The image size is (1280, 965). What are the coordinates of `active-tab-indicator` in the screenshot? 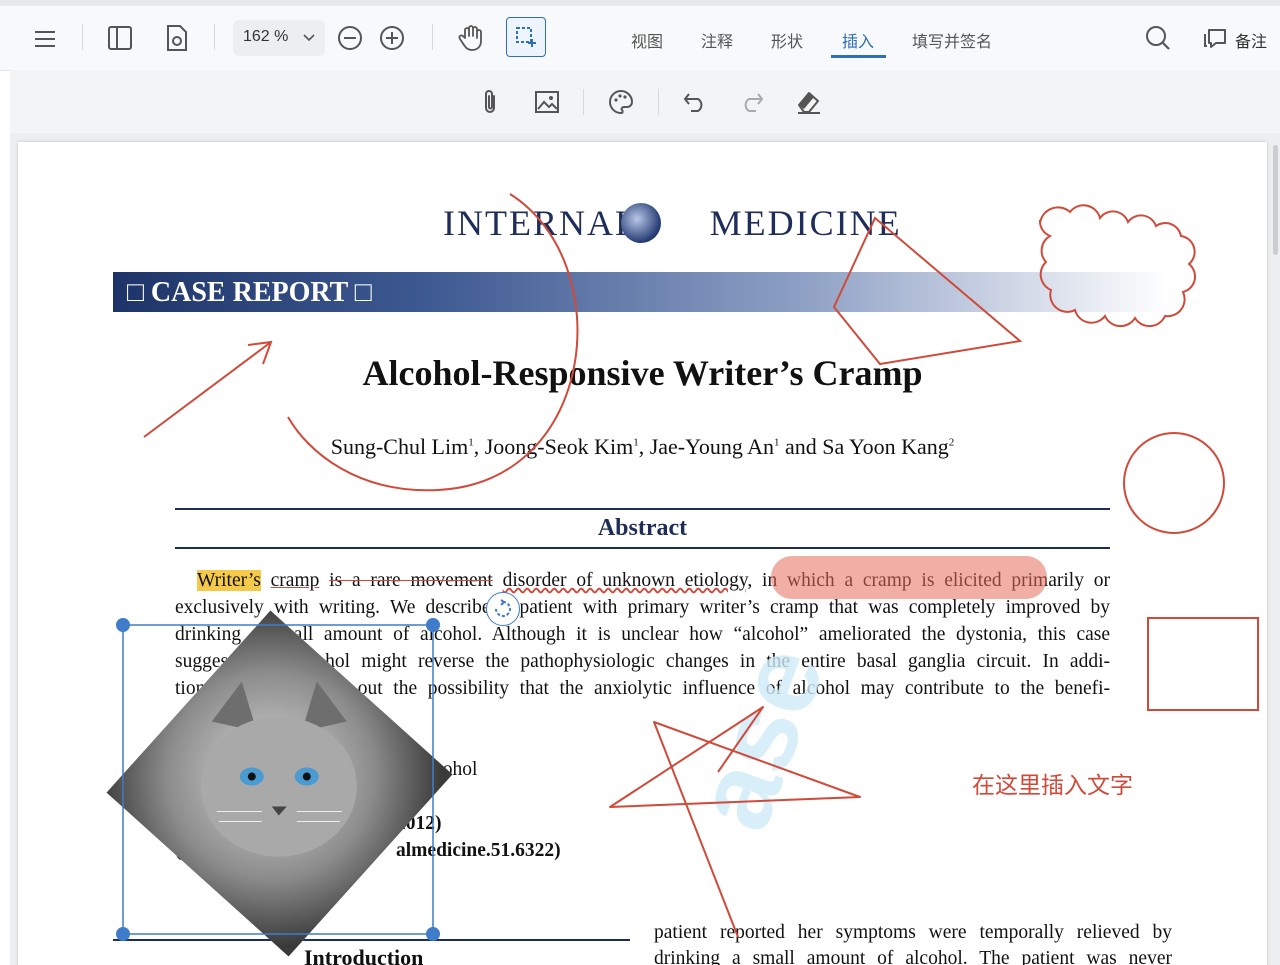 It's located at (858, 56).